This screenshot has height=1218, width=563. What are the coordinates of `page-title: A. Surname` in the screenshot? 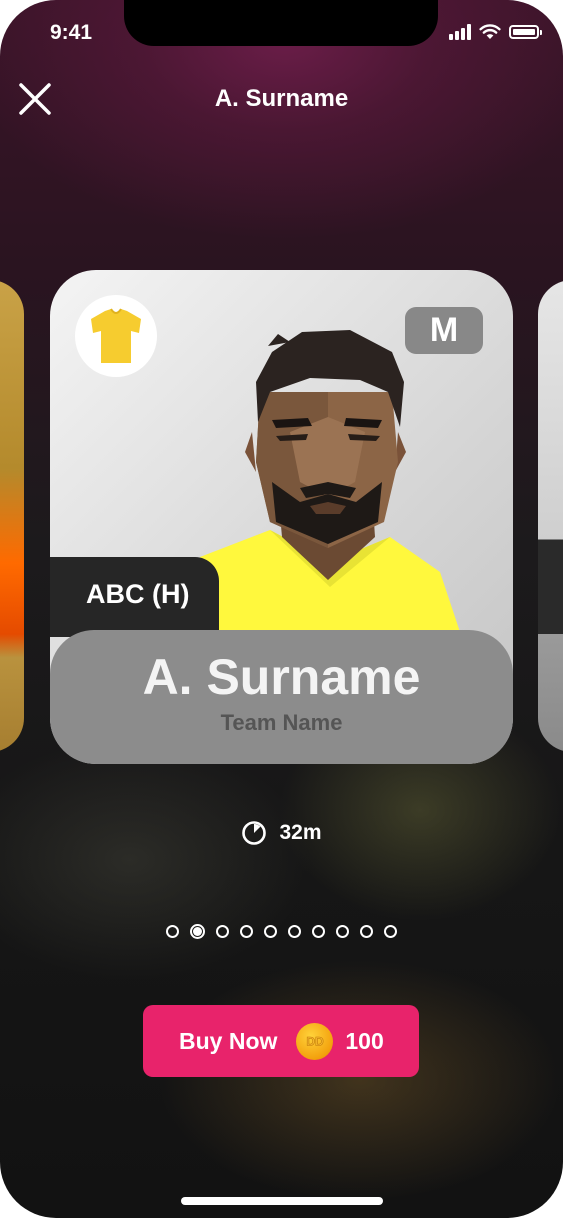 It's located at (281, 98).